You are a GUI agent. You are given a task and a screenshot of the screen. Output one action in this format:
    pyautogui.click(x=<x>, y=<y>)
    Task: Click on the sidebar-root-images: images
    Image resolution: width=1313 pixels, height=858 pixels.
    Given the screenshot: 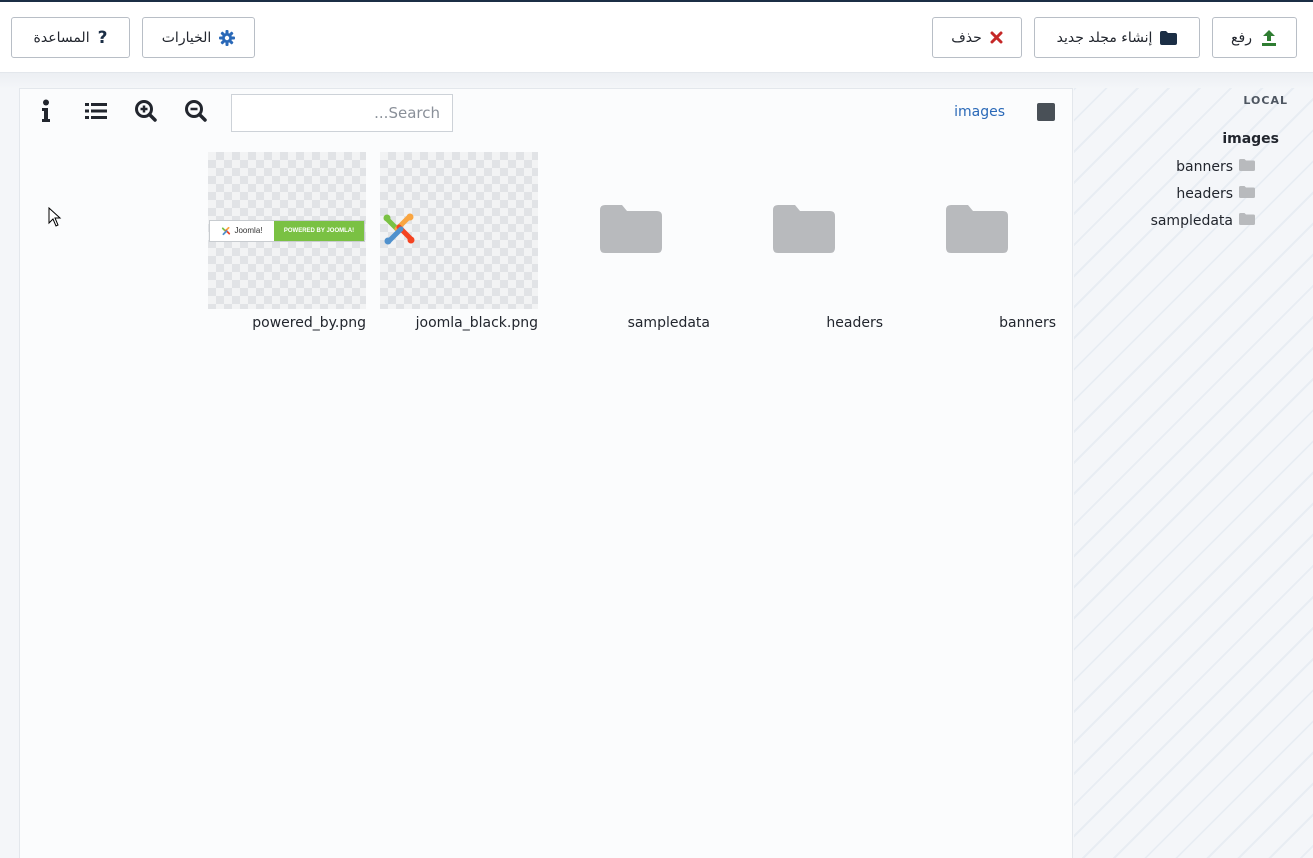 What is the action you would take?
    pyautogui.click(x=1204, y=139)
    